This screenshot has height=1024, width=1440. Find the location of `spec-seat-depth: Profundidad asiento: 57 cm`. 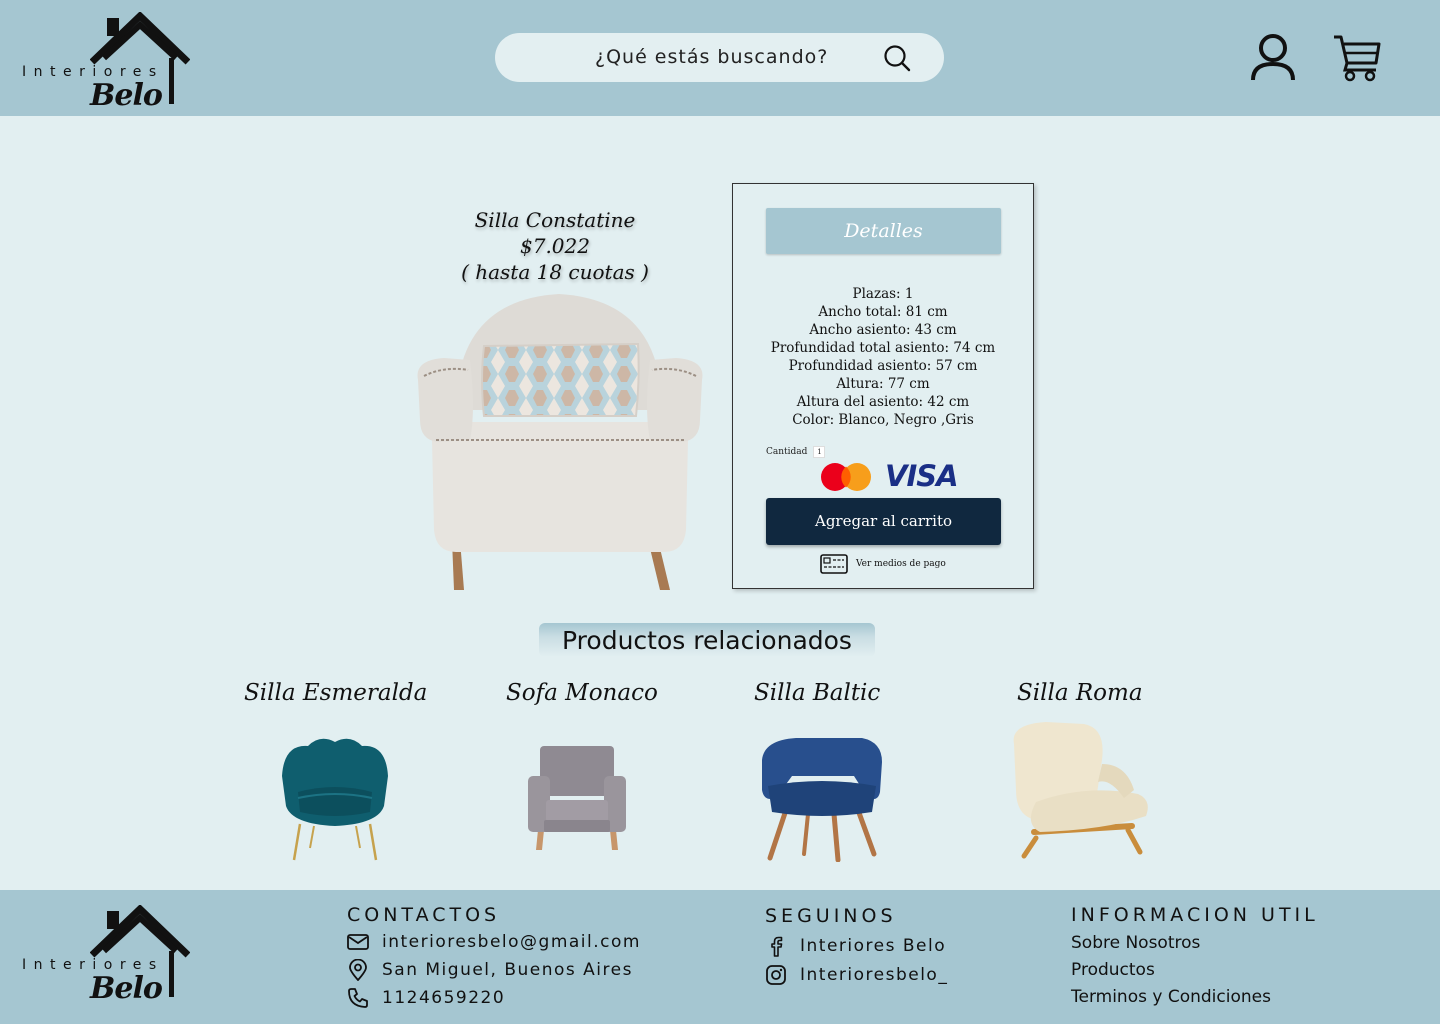

spec-seat-depth: Profundidad asiento: 57 cm is located at coordinates (883, 366).